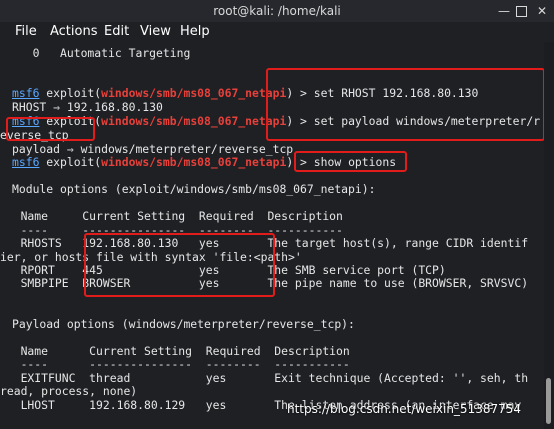 This screenshot has width=554, height=429. What do you see at coordinates (26, 31) in the screenshot?
I see `menu-file: File` at bounding box center [26, 31].